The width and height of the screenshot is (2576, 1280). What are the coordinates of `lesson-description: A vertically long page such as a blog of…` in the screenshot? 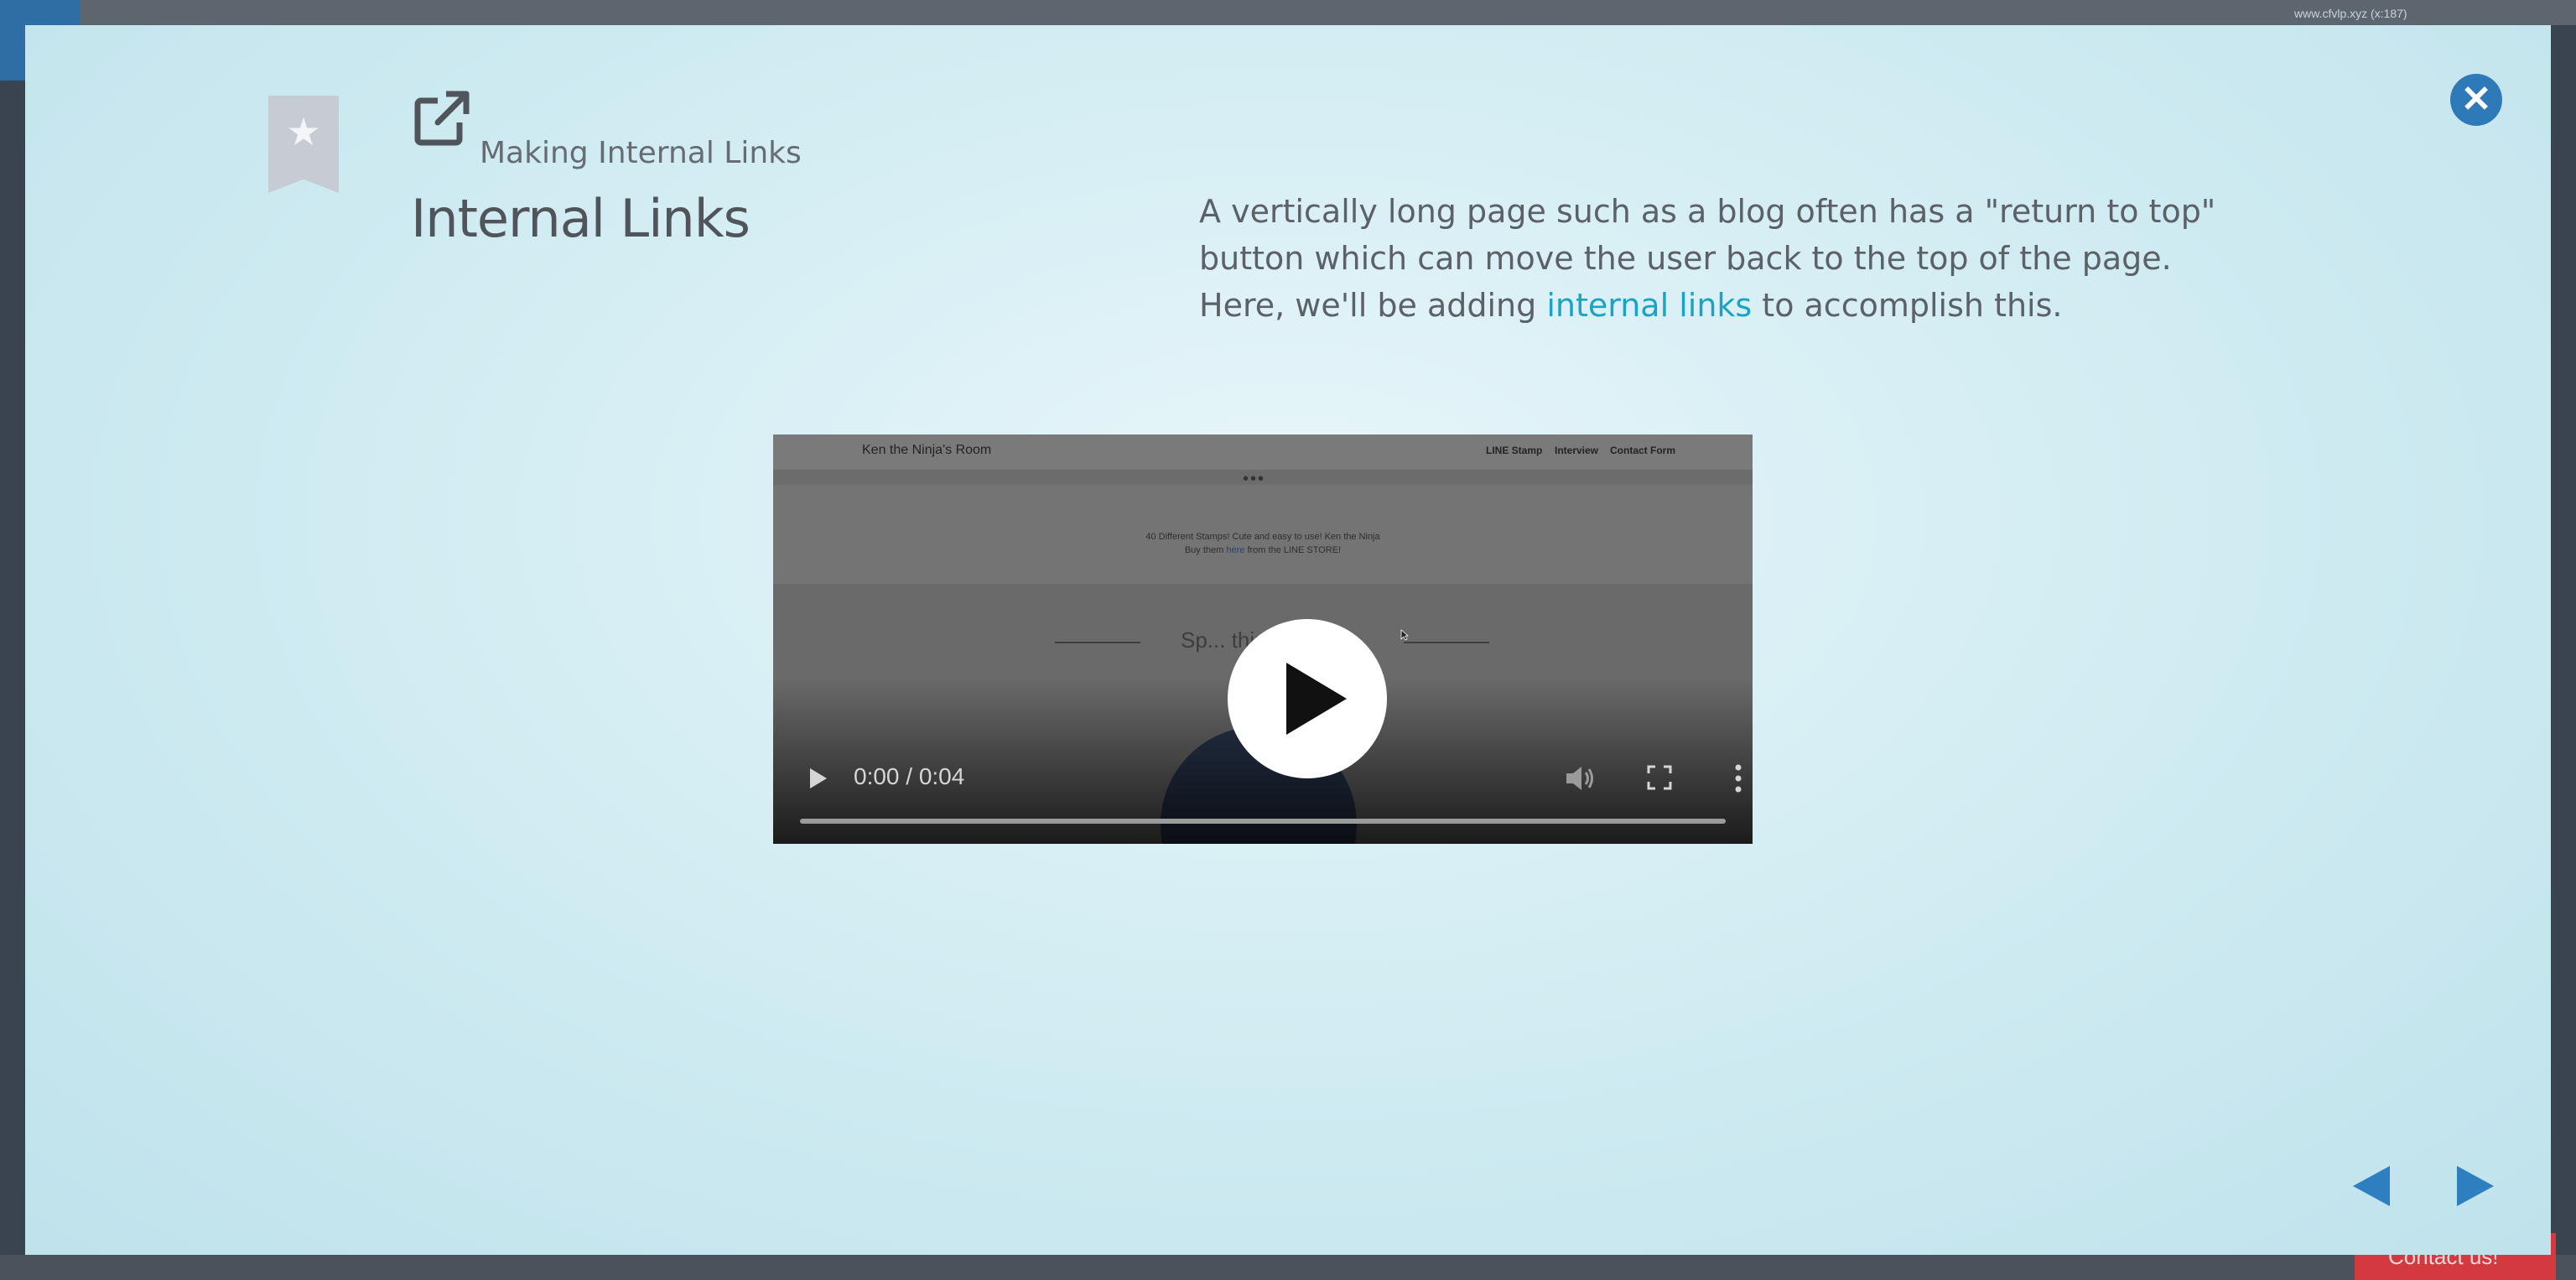 It's located at (1756, 258).